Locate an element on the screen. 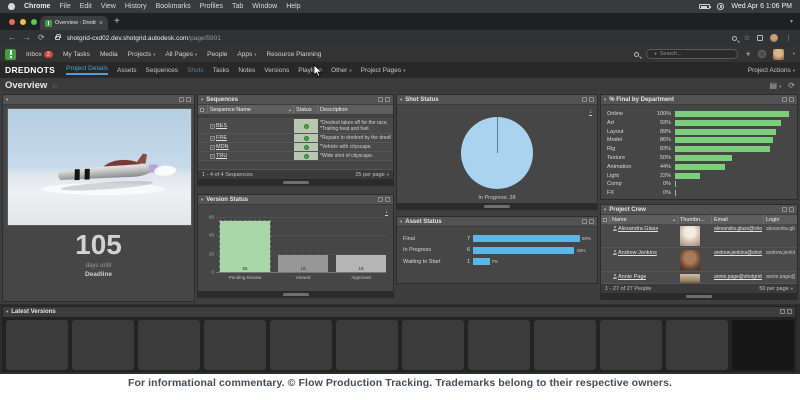 This screenshot has height=400, width=800. per-page-selector: 25 per page ▾ is located at coordinates (372, 175).